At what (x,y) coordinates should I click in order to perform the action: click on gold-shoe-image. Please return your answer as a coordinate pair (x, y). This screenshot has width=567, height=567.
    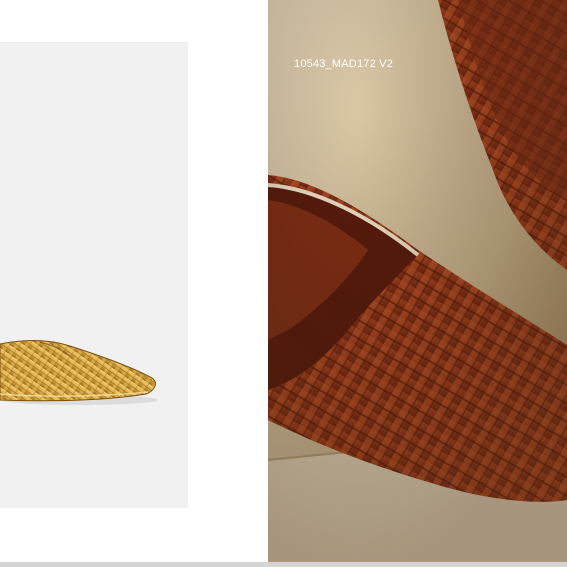
    Looking at the image, I should click on (79, 372).